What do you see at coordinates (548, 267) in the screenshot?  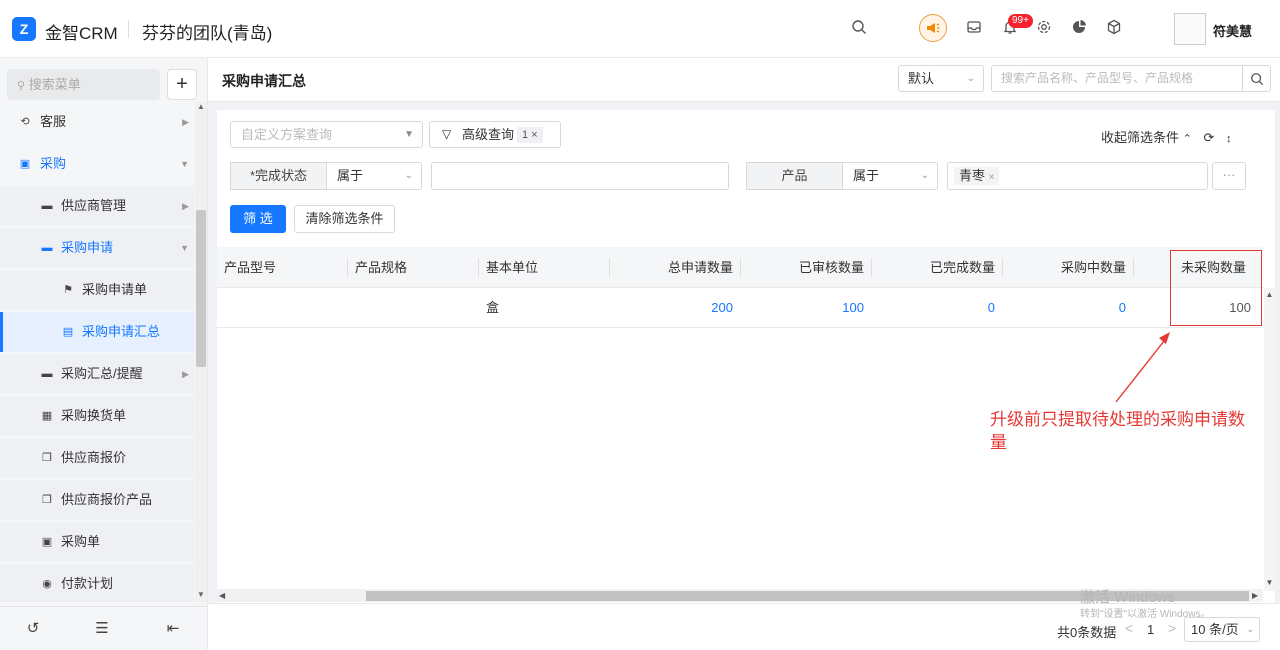 I see `column-header: 基本单位` at bounding box center [548, 267].